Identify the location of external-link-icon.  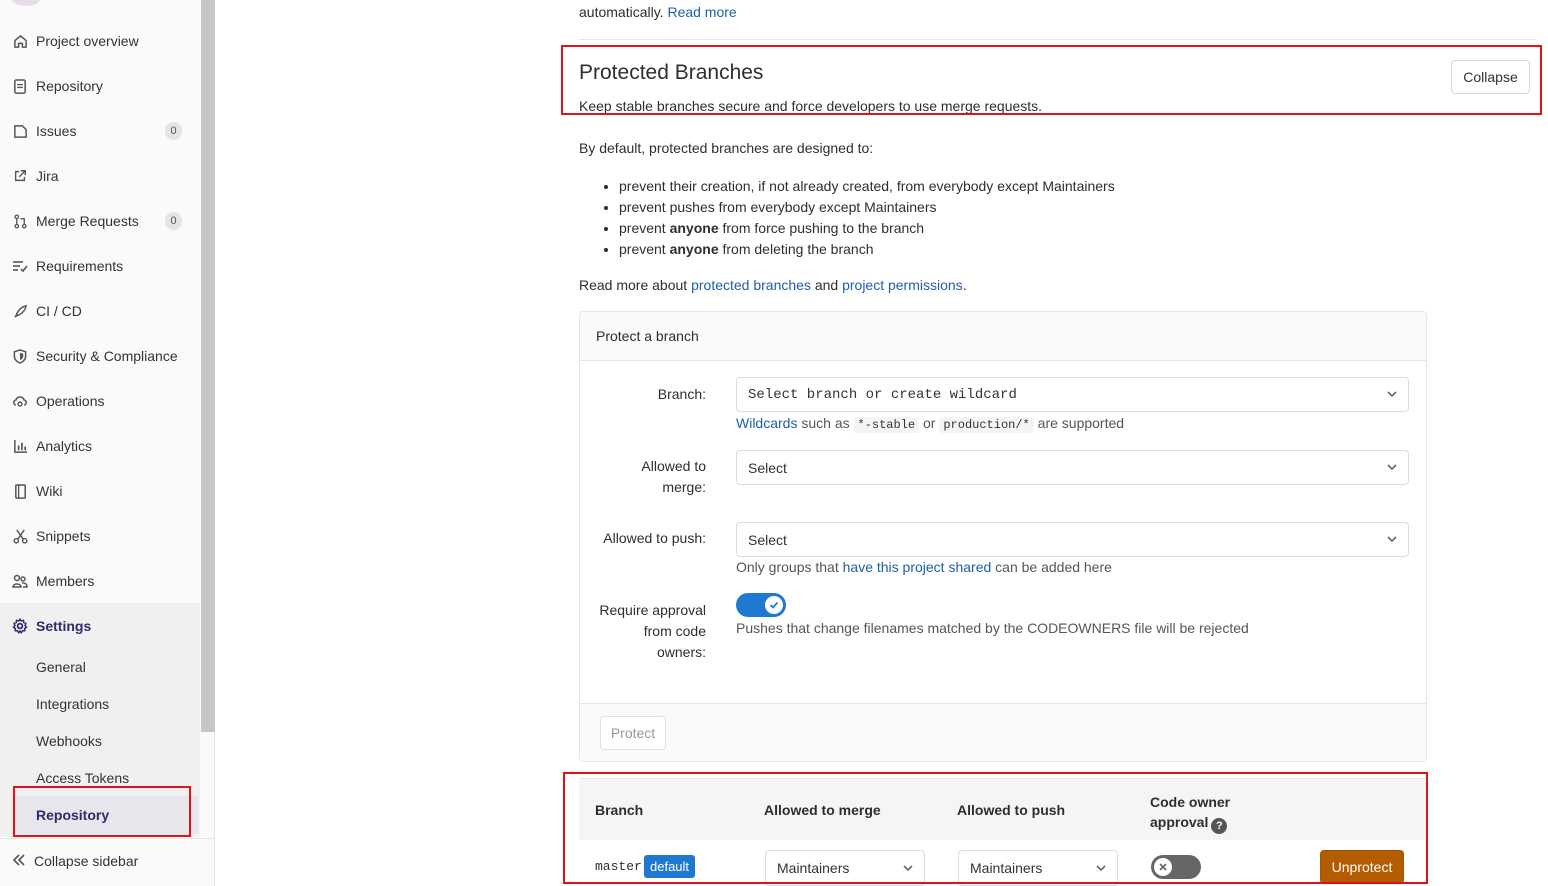
(20, 176).